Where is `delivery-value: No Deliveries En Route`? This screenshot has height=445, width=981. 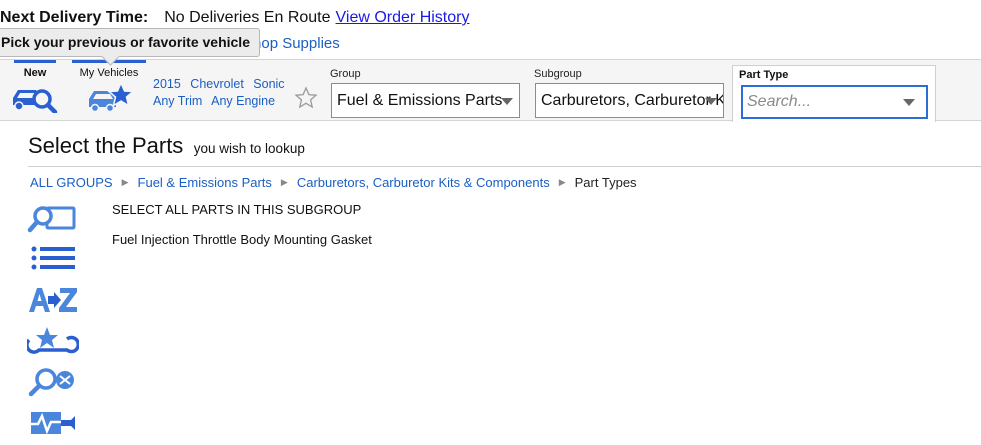 delivery-value: No Deliveries En Route is located at coordinates (247, 17).